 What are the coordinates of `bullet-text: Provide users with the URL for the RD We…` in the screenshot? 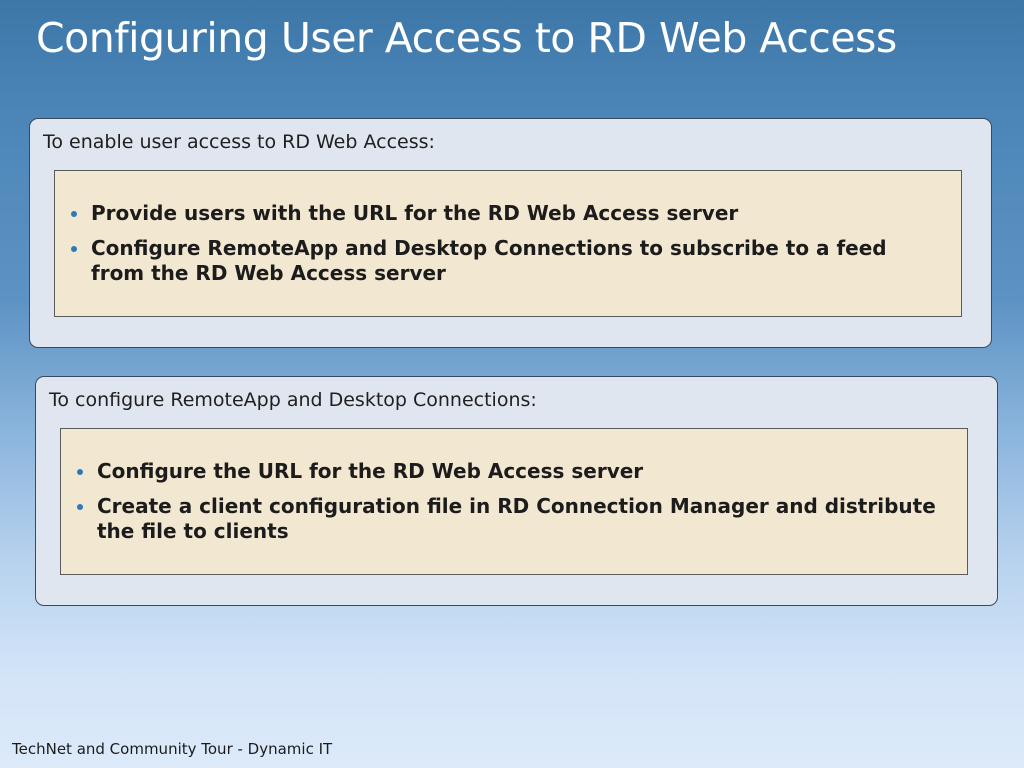 It's located at (415, 213).